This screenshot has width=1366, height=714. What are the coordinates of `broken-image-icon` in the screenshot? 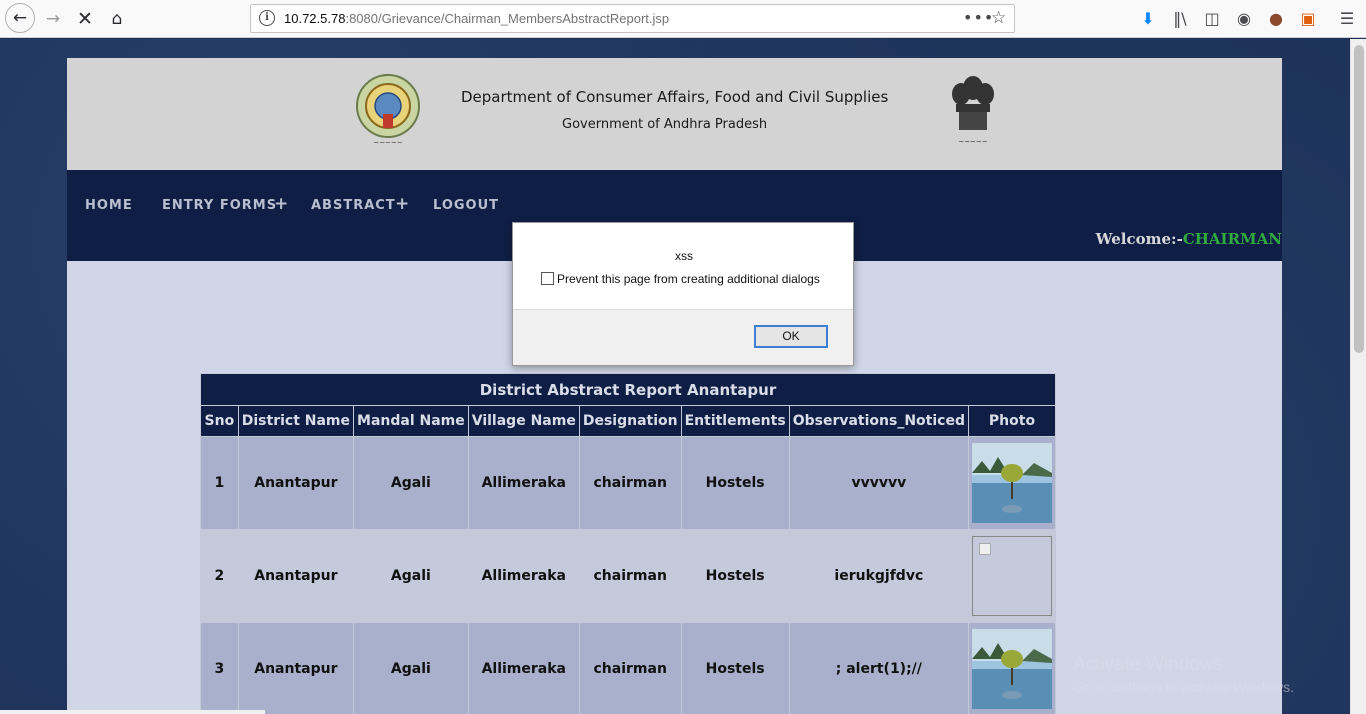 It's located at (1011, 576).